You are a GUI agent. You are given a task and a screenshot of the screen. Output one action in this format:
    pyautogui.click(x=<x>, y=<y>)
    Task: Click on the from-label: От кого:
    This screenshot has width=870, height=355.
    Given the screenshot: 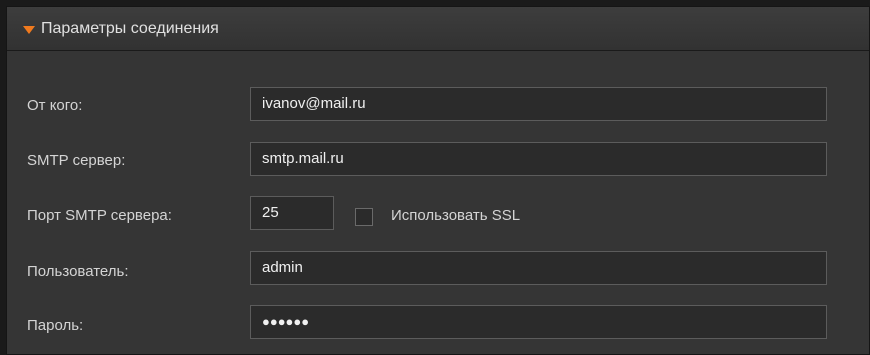 What is the action you would take?
    pyautogui.click(x=55, y=105)
    